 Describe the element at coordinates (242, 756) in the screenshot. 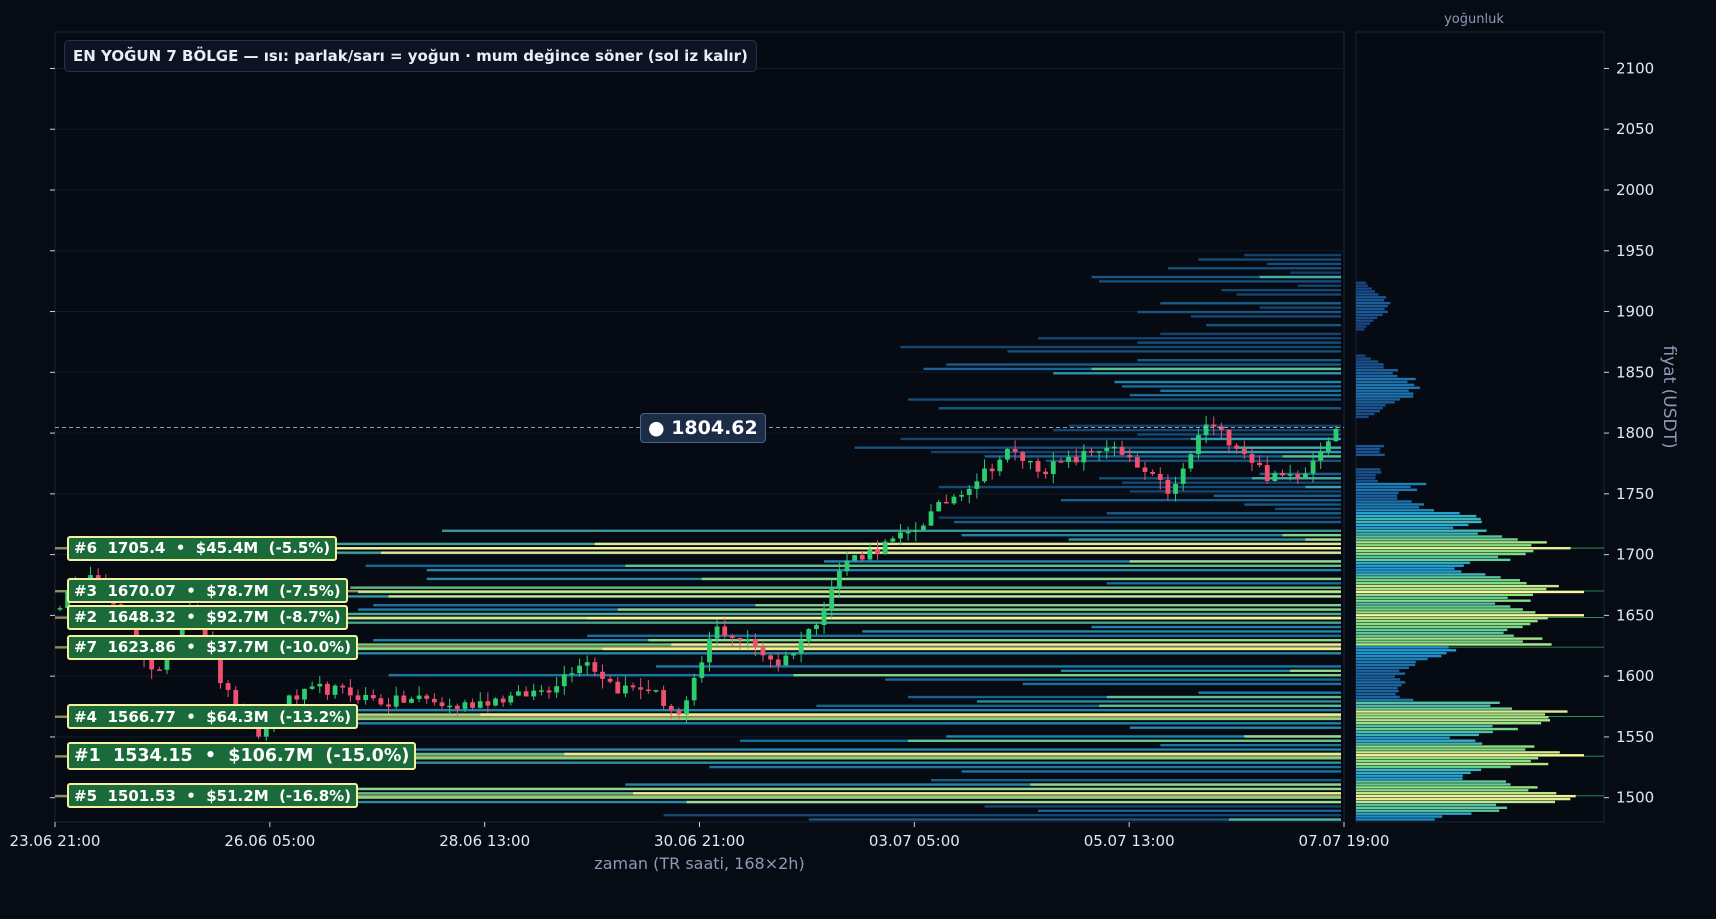

I see `zone-label-1: #1 1534.15 • $106.7M (-15.0%)` at that location.